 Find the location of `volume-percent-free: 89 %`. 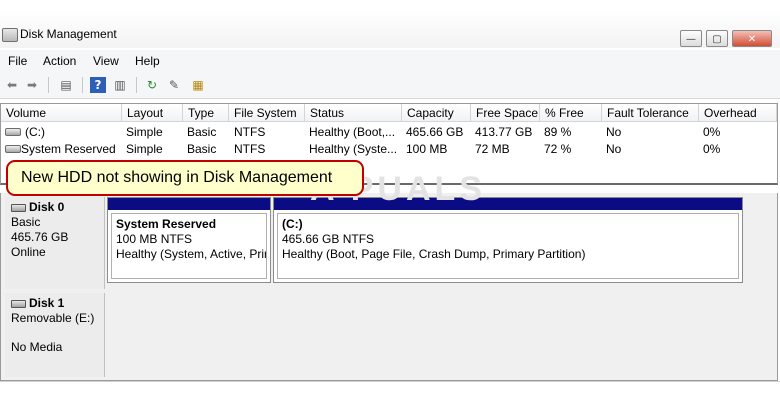

volume-percent-free: 89 % is located at coordinates (558, 132).